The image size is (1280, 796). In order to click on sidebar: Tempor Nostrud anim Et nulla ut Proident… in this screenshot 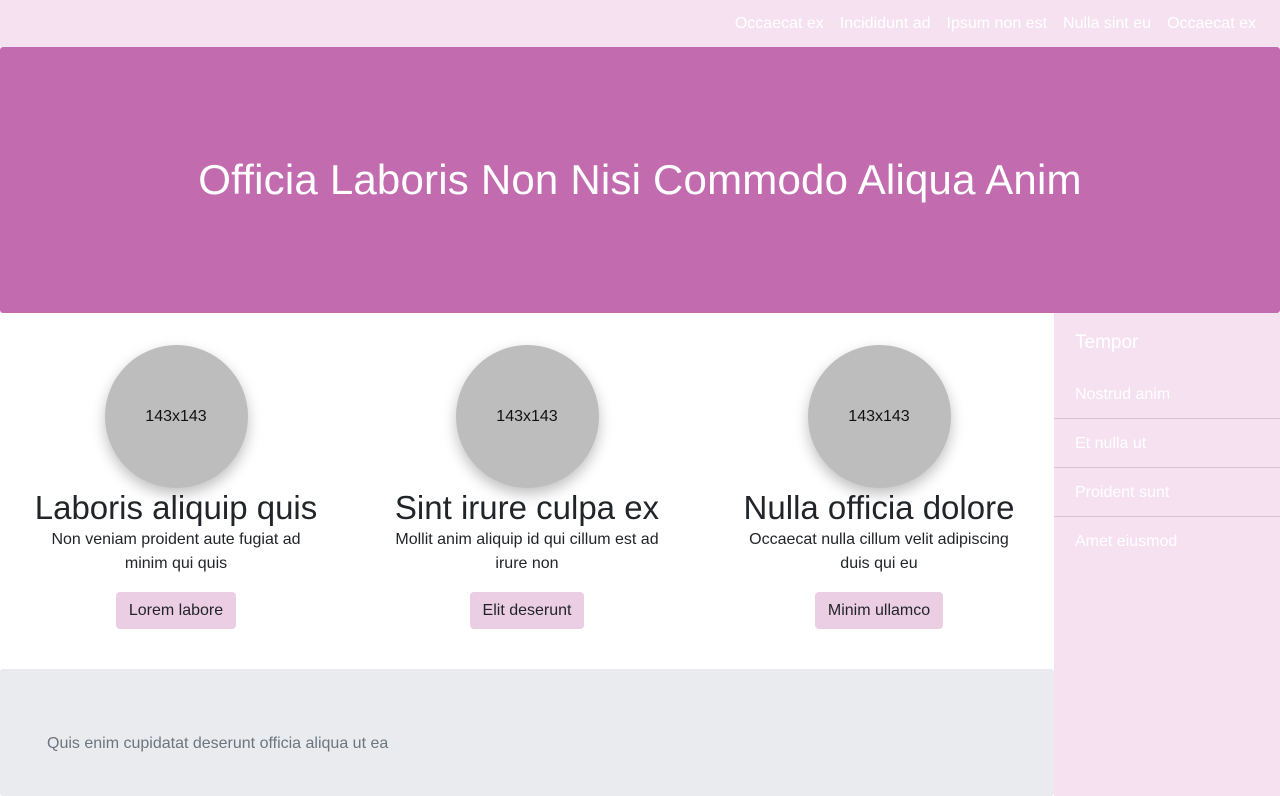, I will do `click(1167, 554)`.